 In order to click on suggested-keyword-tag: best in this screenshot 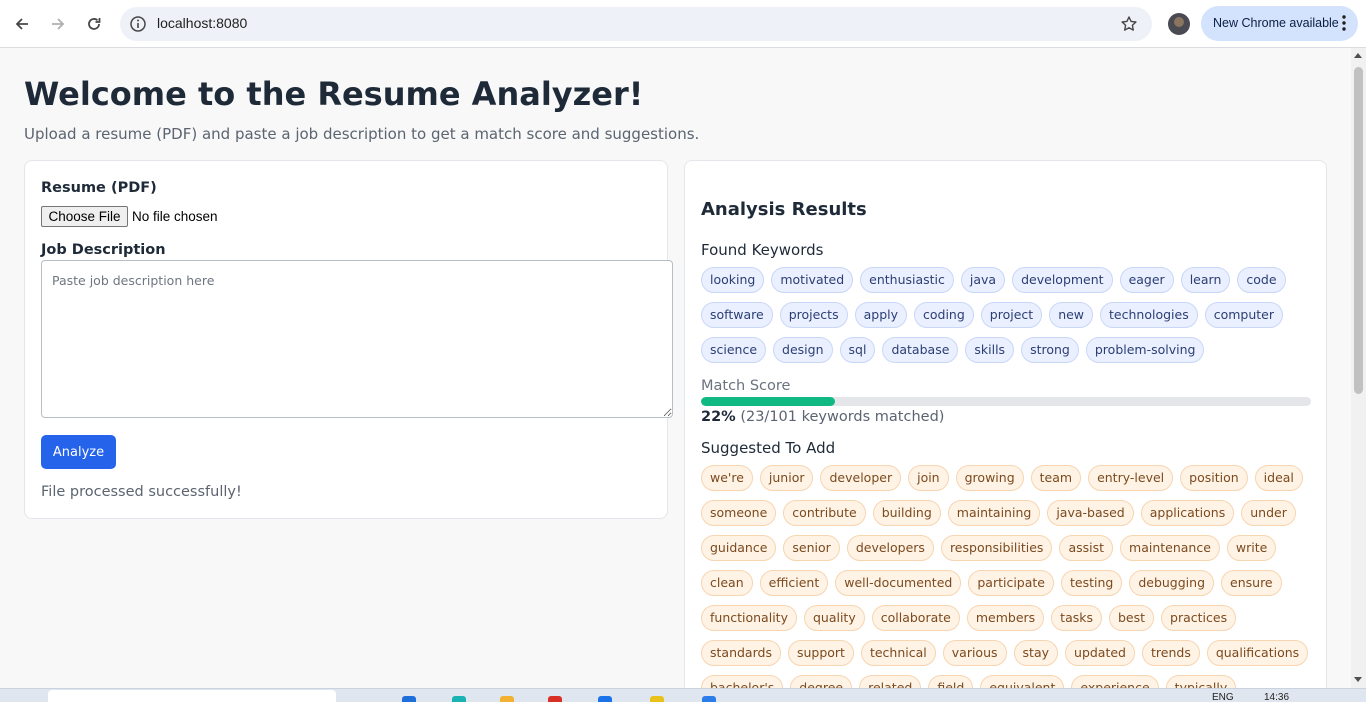, I will do `click(1132, 618)`.